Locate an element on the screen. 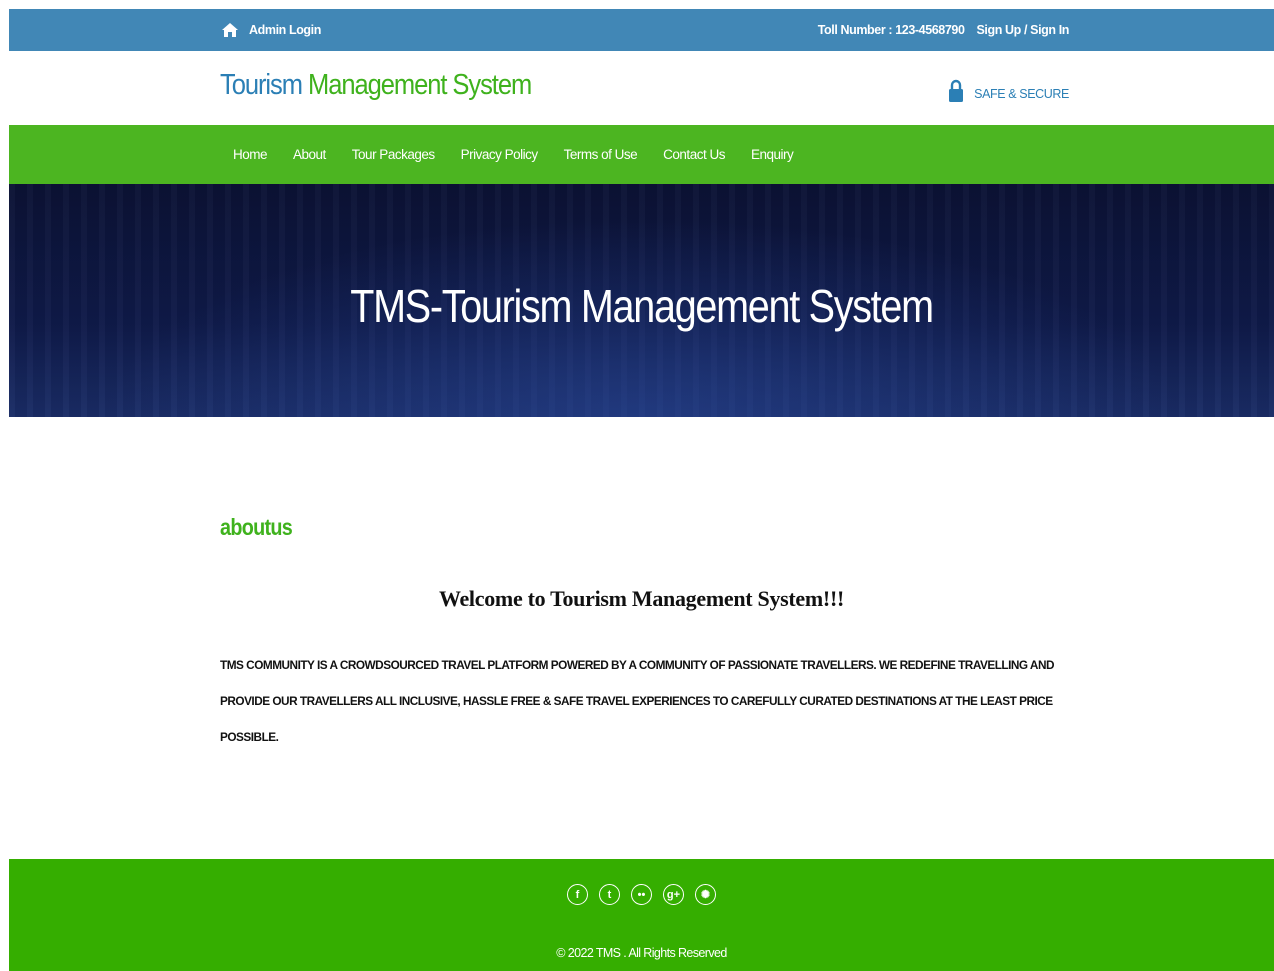 This screenshot has width=1274, height=971. nav-item-privacy-policy: Privacy Policy is located at coordinates (500, 154).